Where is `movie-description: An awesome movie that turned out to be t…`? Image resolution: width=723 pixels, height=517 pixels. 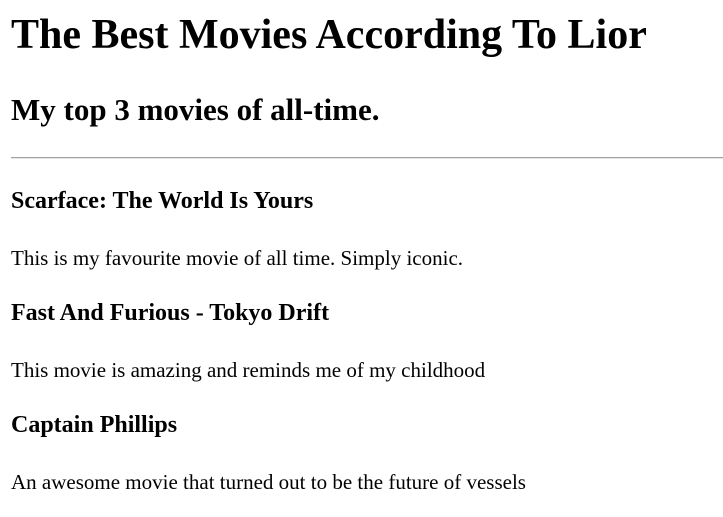 movie-description: An awesome movie that turned out to be t… is located at coordinates (268, 482).